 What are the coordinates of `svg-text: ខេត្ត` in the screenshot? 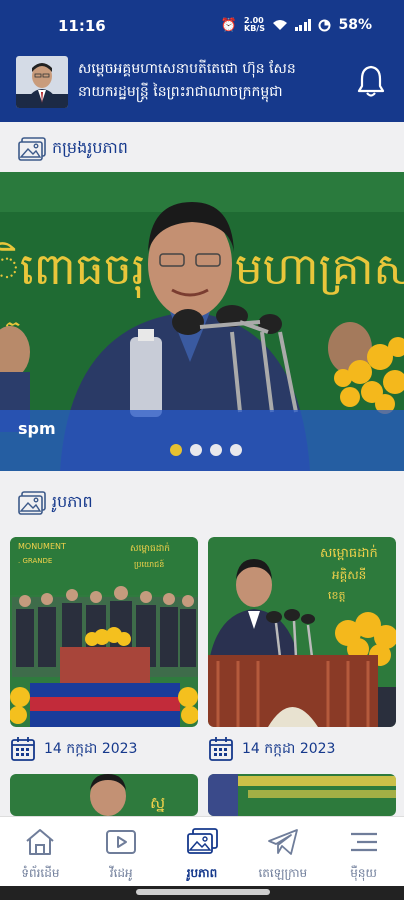 It's located at (336, 595).